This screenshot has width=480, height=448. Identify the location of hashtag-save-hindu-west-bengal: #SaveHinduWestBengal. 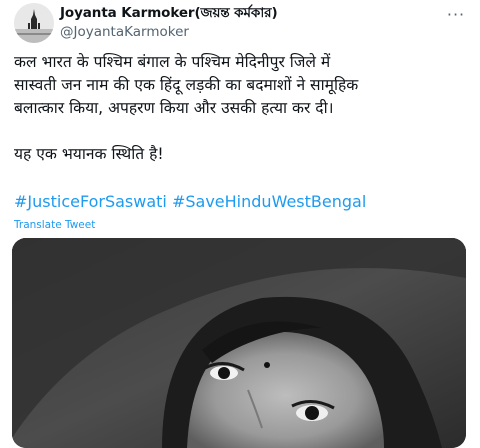
(269, 201).